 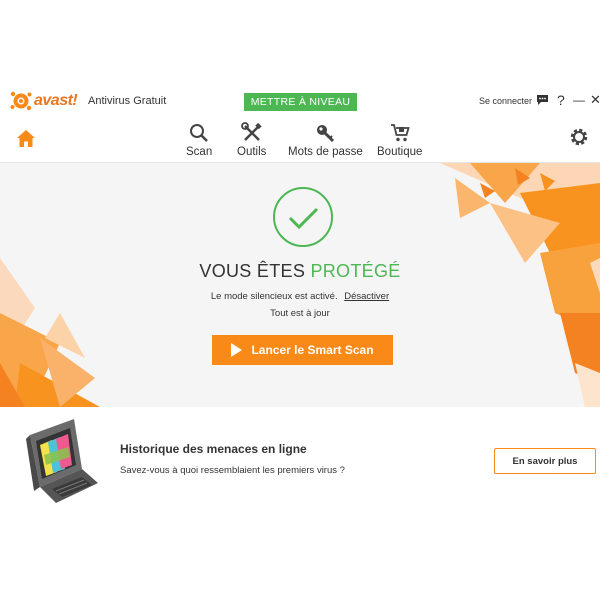 I want to click on nav-item-passwords: Mots de passe, so click(x=325, y=140).